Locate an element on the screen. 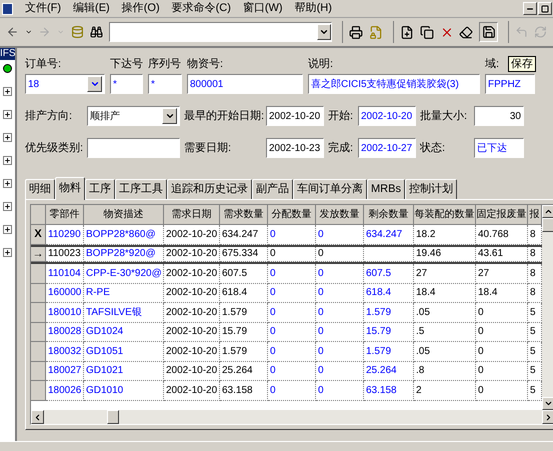  tab: 车间订单分离 is located at coordinates (330, 189).